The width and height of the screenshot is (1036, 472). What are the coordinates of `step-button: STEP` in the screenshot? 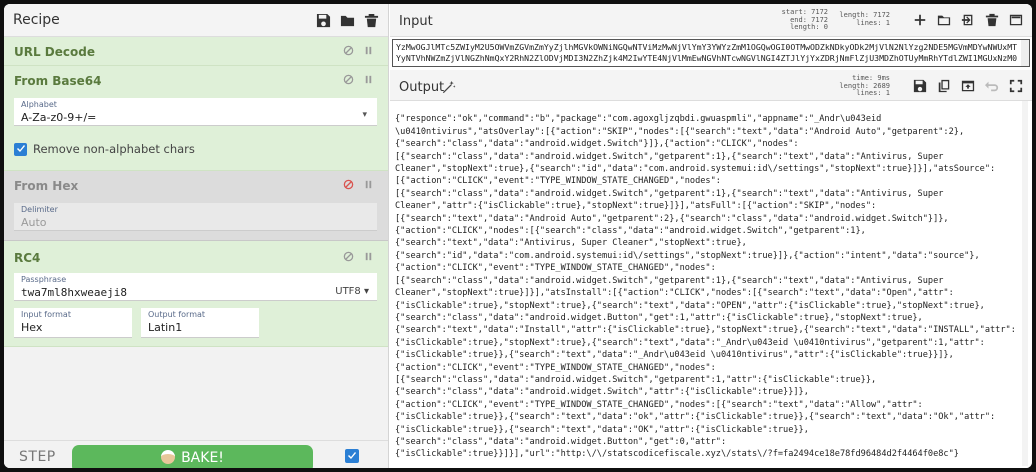 It's located at (37, 457).